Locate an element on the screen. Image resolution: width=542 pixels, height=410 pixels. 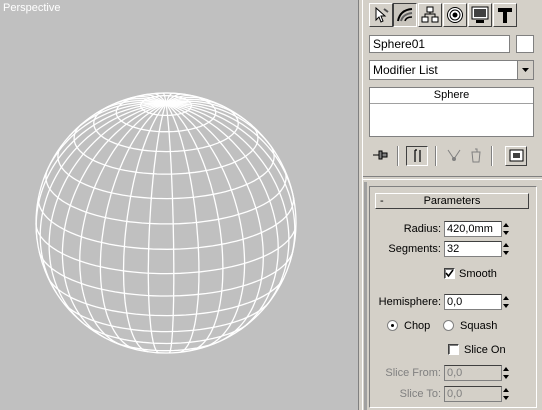
viewport-label: Perspective is located at coordinates (31, 8).